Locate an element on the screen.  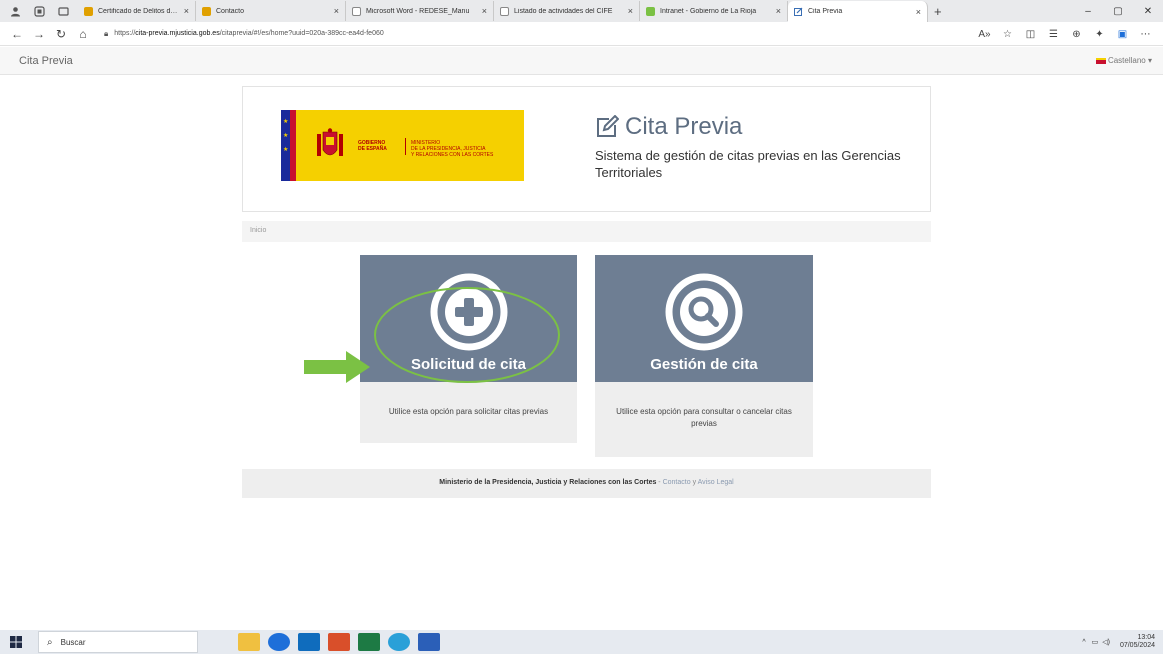
outlook-icon is located at coordinates (309, 642).